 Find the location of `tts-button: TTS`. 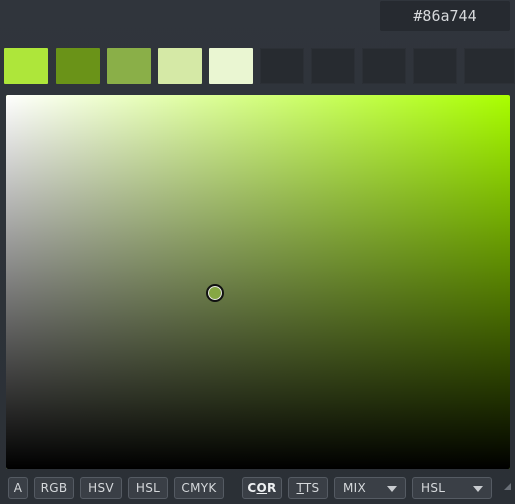

tts-button: TTS is located at coordinates (308, 488).